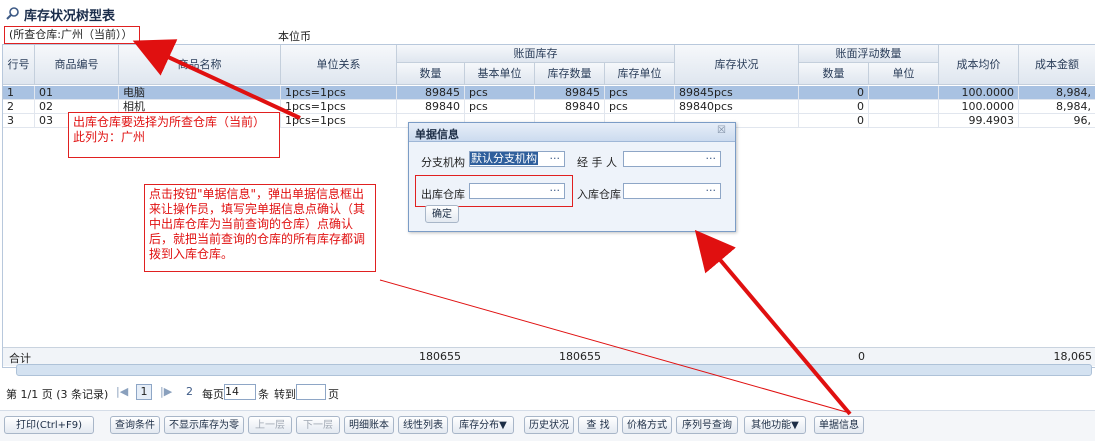  Describe the element at coordinates (216, 79) in the screenshot. I see `arrow-to-warehouse-label` at that location.